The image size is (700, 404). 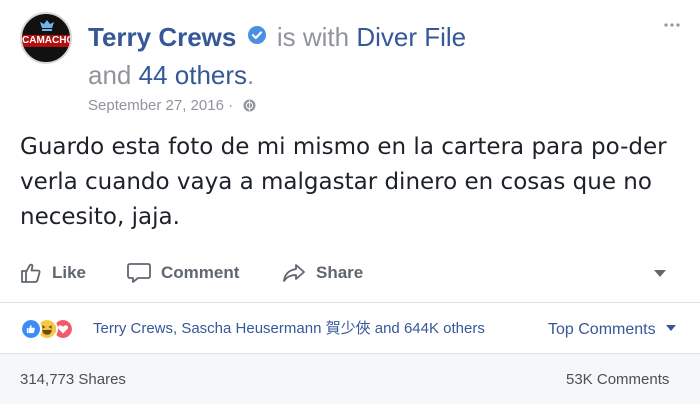 I want to click on comments-count-link: 53K Comments, so click(x=617, y=380).